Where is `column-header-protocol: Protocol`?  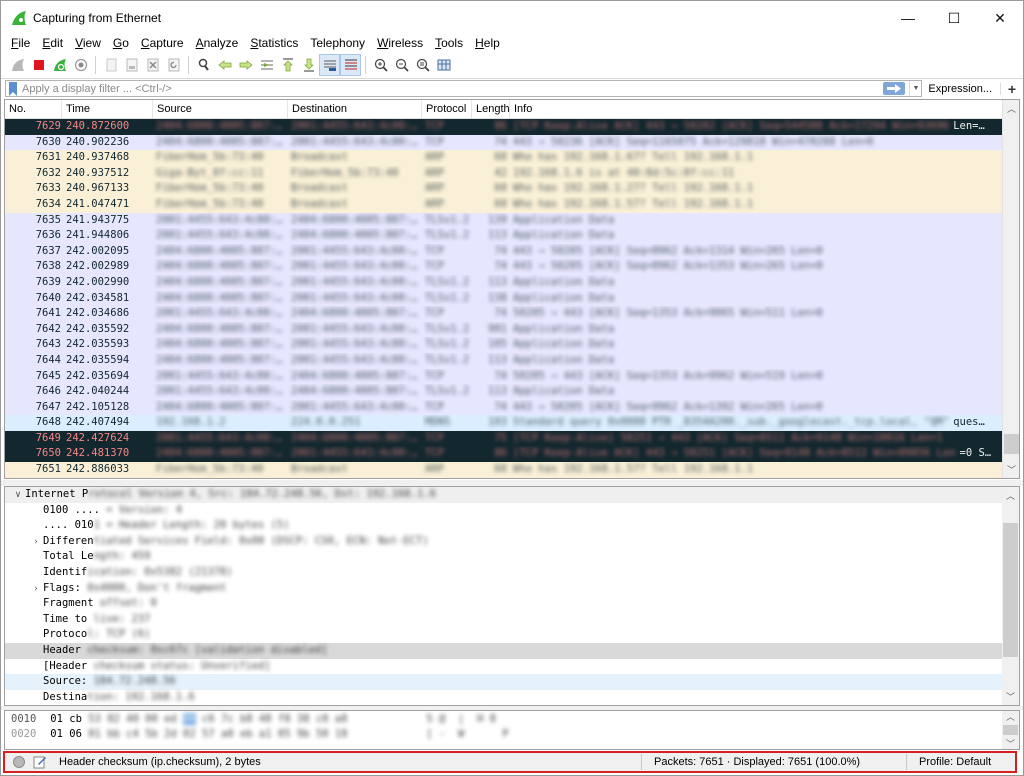
column-header-protocol: Protocol is located at coordinates (447, 109).